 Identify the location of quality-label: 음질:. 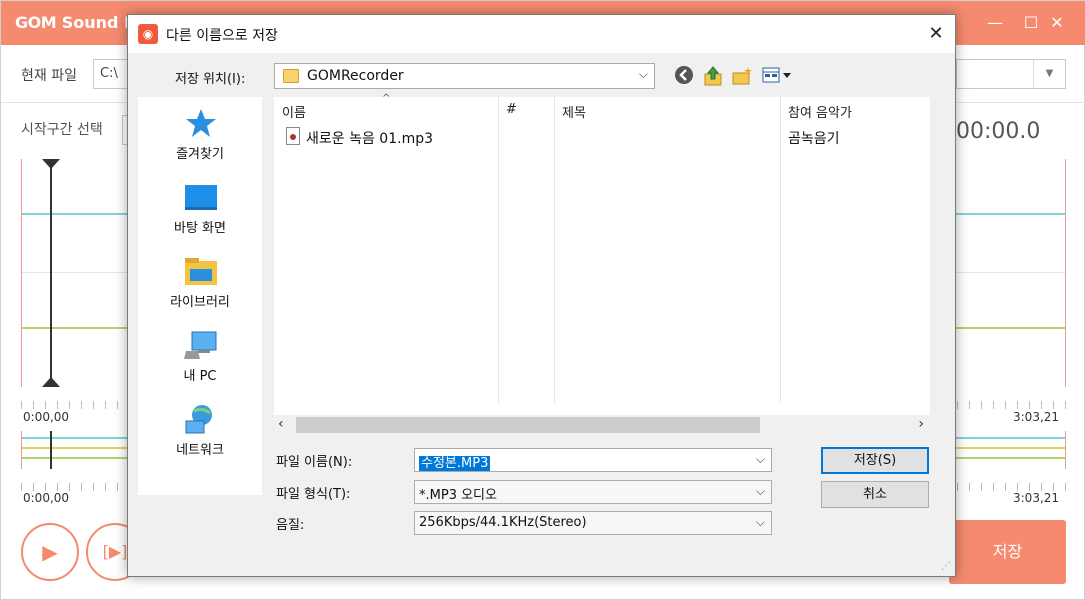
(290, 525).